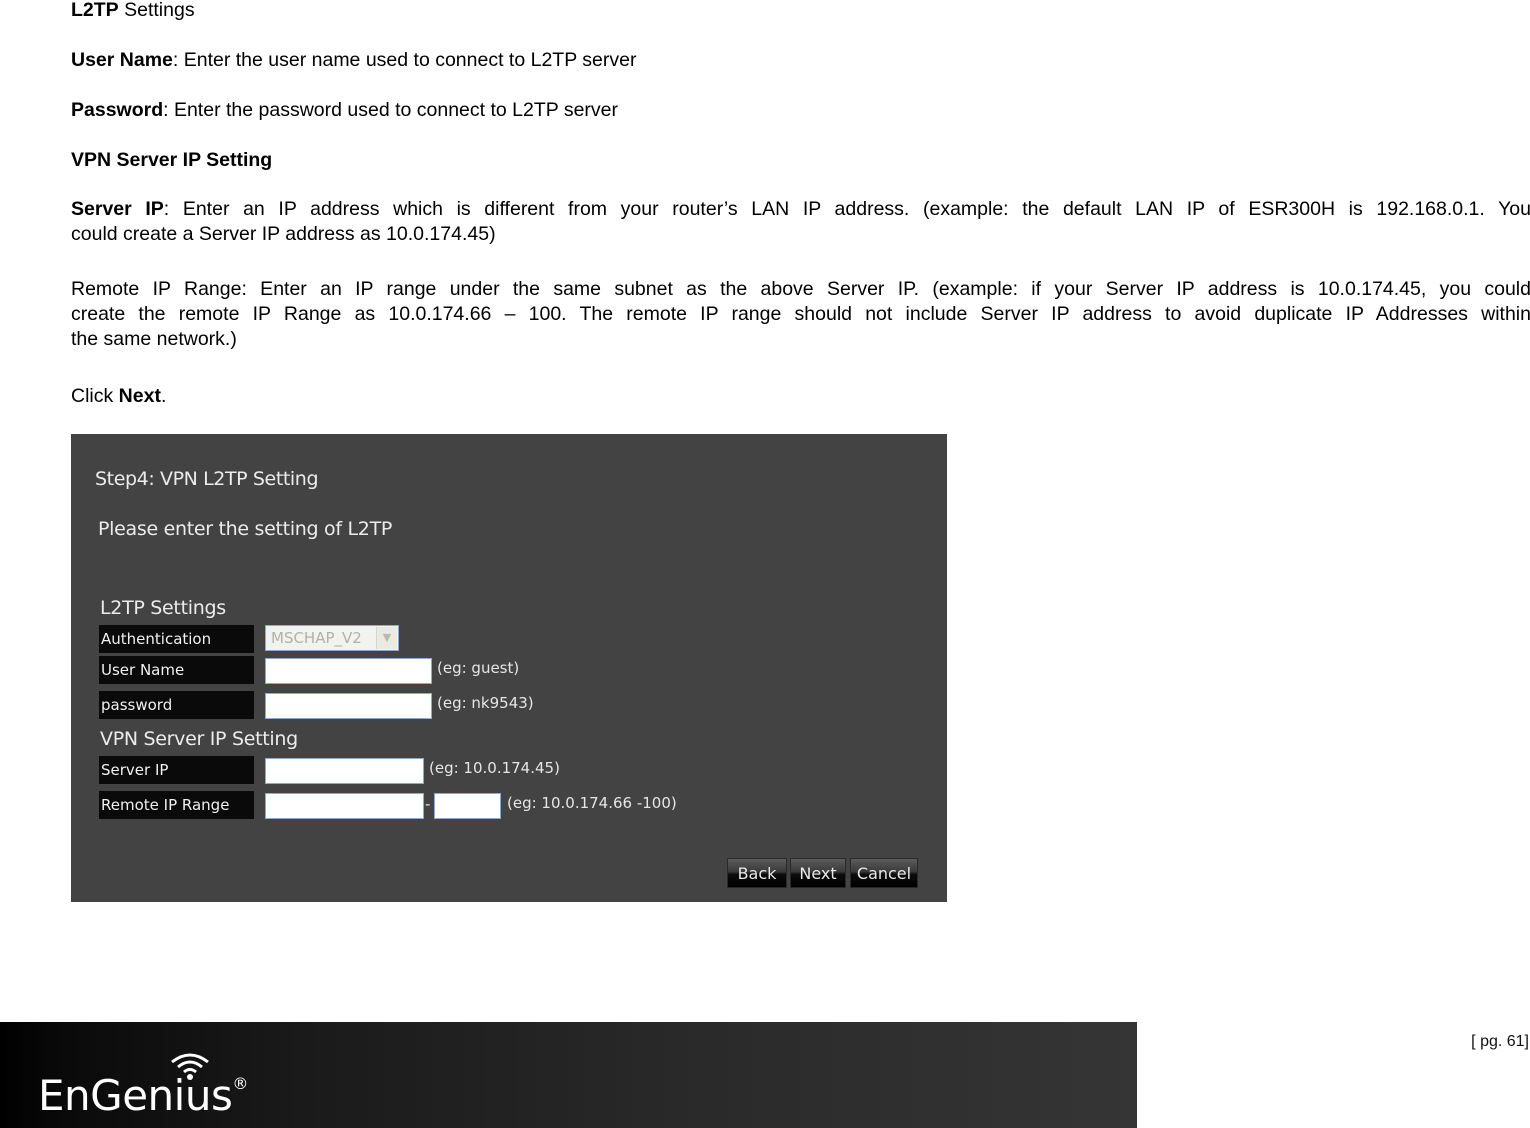  I want to click on password-label: password, so click(176, 705).